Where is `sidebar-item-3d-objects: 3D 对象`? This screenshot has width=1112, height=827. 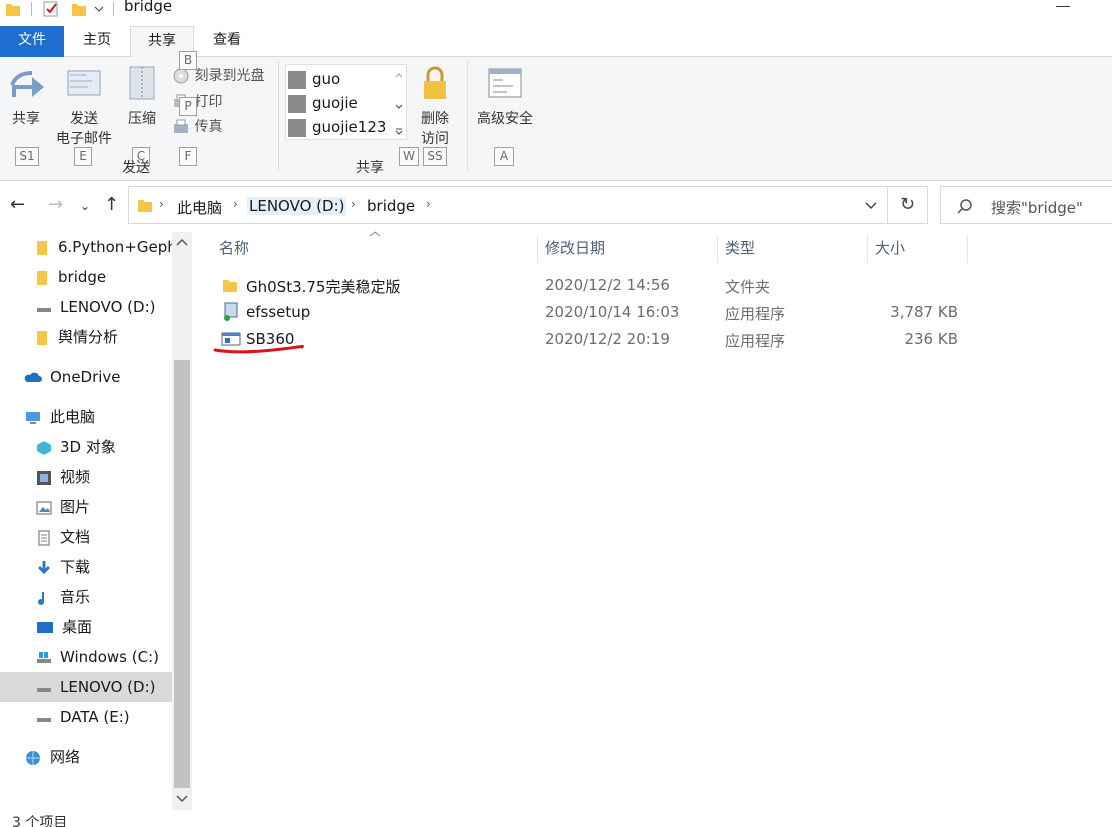
sidebar-item-3d-objects: 3D 对象 is located at coordinates (76, 447).